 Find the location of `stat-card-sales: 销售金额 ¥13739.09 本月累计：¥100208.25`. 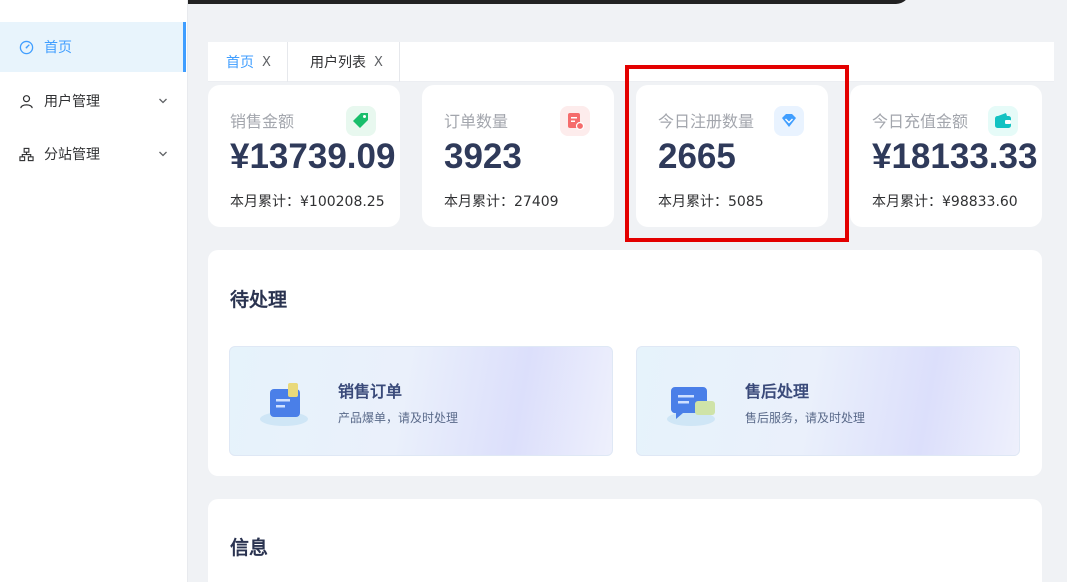

stat-card-sales: 销售金额 ¥13739.09 本月累计：¥100208.25 is located at coordinates (304, 156).